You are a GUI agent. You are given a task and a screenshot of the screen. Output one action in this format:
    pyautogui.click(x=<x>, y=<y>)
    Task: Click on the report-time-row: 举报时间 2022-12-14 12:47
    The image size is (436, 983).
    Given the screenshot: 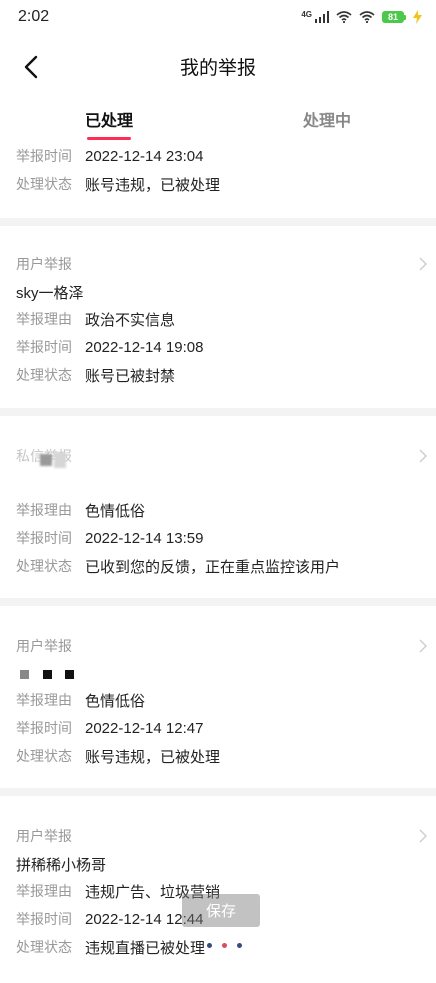 What is the action you would take?
    pyautogui.click(x=109, y=728)
    